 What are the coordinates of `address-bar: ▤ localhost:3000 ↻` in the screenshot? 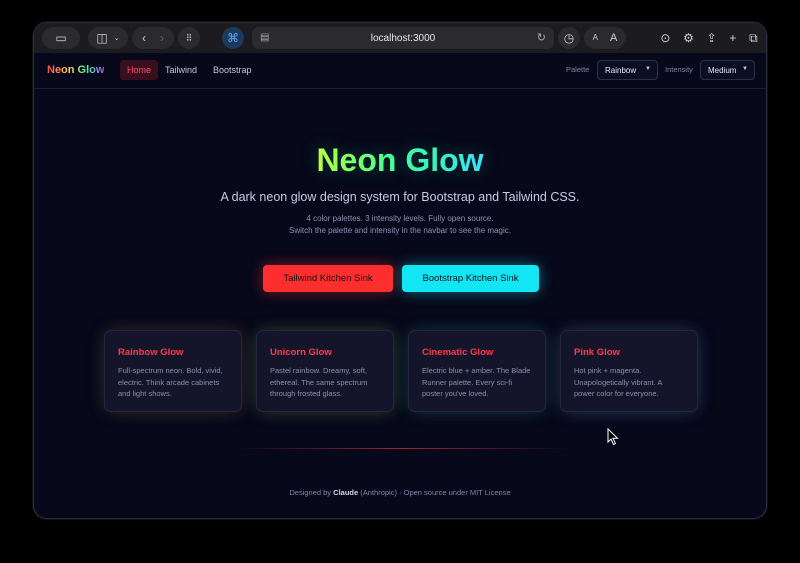 It's located at (403, 38).